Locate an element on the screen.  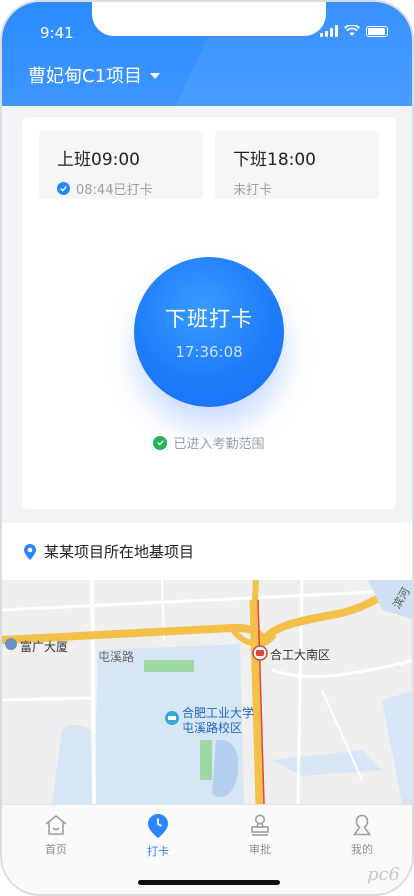
shift-start-status-text: 08:44已打卡 is located at coordinates (114, 190).